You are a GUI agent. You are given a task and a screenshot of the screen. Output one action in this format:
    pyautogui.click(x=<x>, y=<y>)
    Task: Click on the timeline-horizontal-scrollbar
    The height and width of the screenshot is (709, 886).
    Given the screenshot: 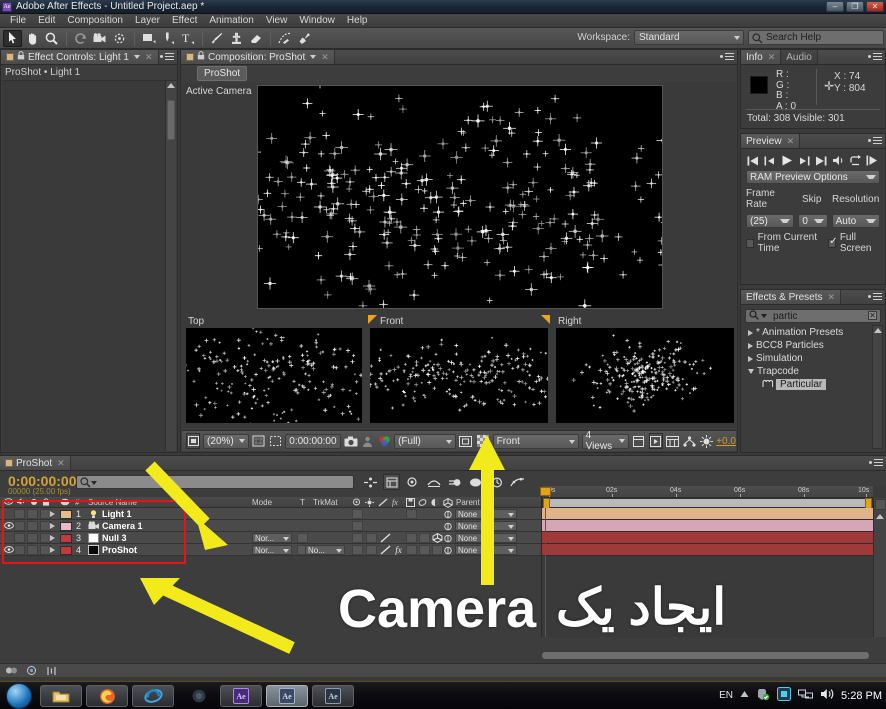 What is the action you would take?
    pyautogui.click(x=705, y=656)
    